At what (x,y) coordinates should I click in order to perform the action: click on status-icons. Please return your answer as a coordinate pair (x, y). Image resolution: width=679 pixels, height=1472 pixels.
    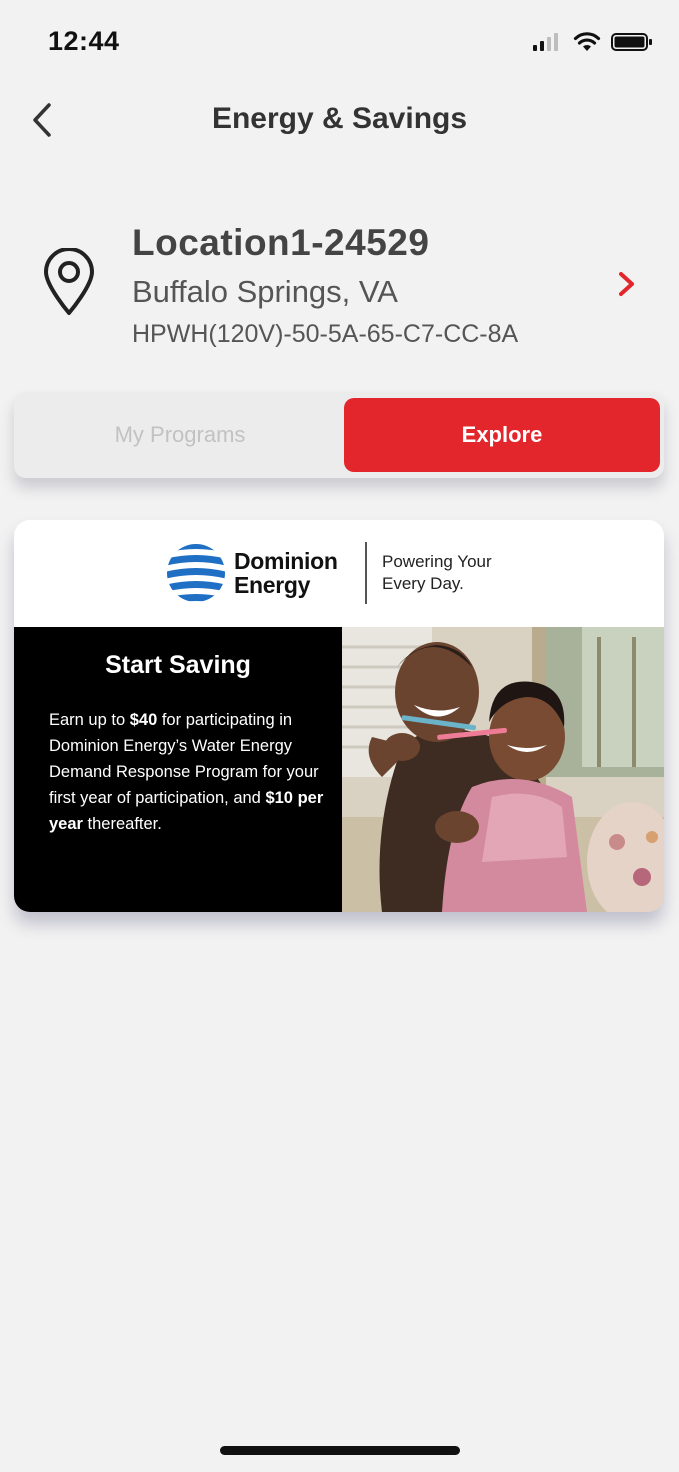
    Looking at the image, I should click on (593, 42).